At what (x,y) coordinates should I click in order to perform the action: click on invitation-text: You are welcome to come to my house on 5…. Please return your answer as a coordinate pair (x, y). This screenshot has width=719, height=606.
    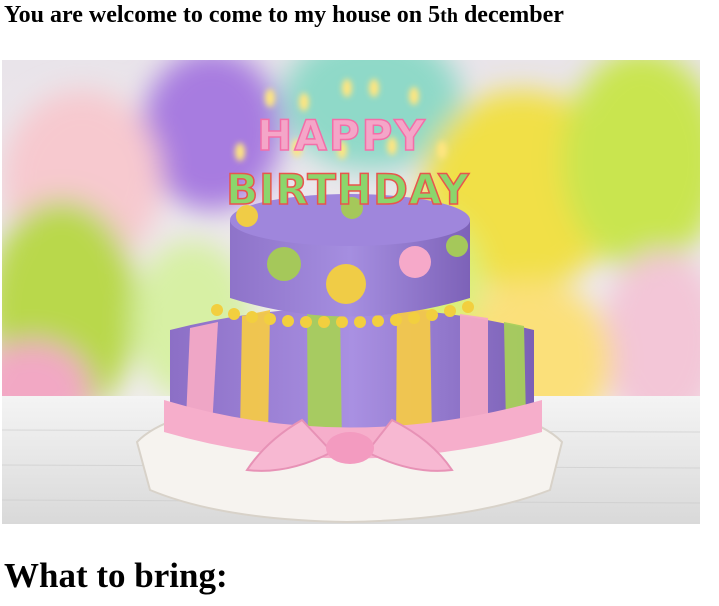
    Looking at the image, I should click on (284, 15).